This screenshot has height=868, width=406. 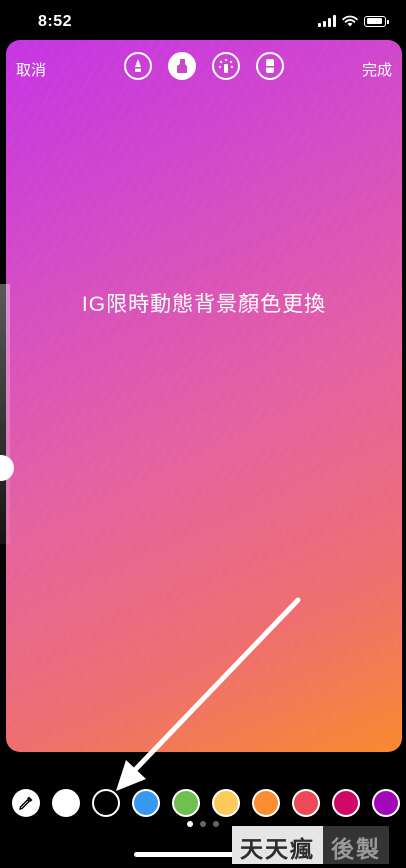 I want to click on marker-icon, so click(x=182, y=66).